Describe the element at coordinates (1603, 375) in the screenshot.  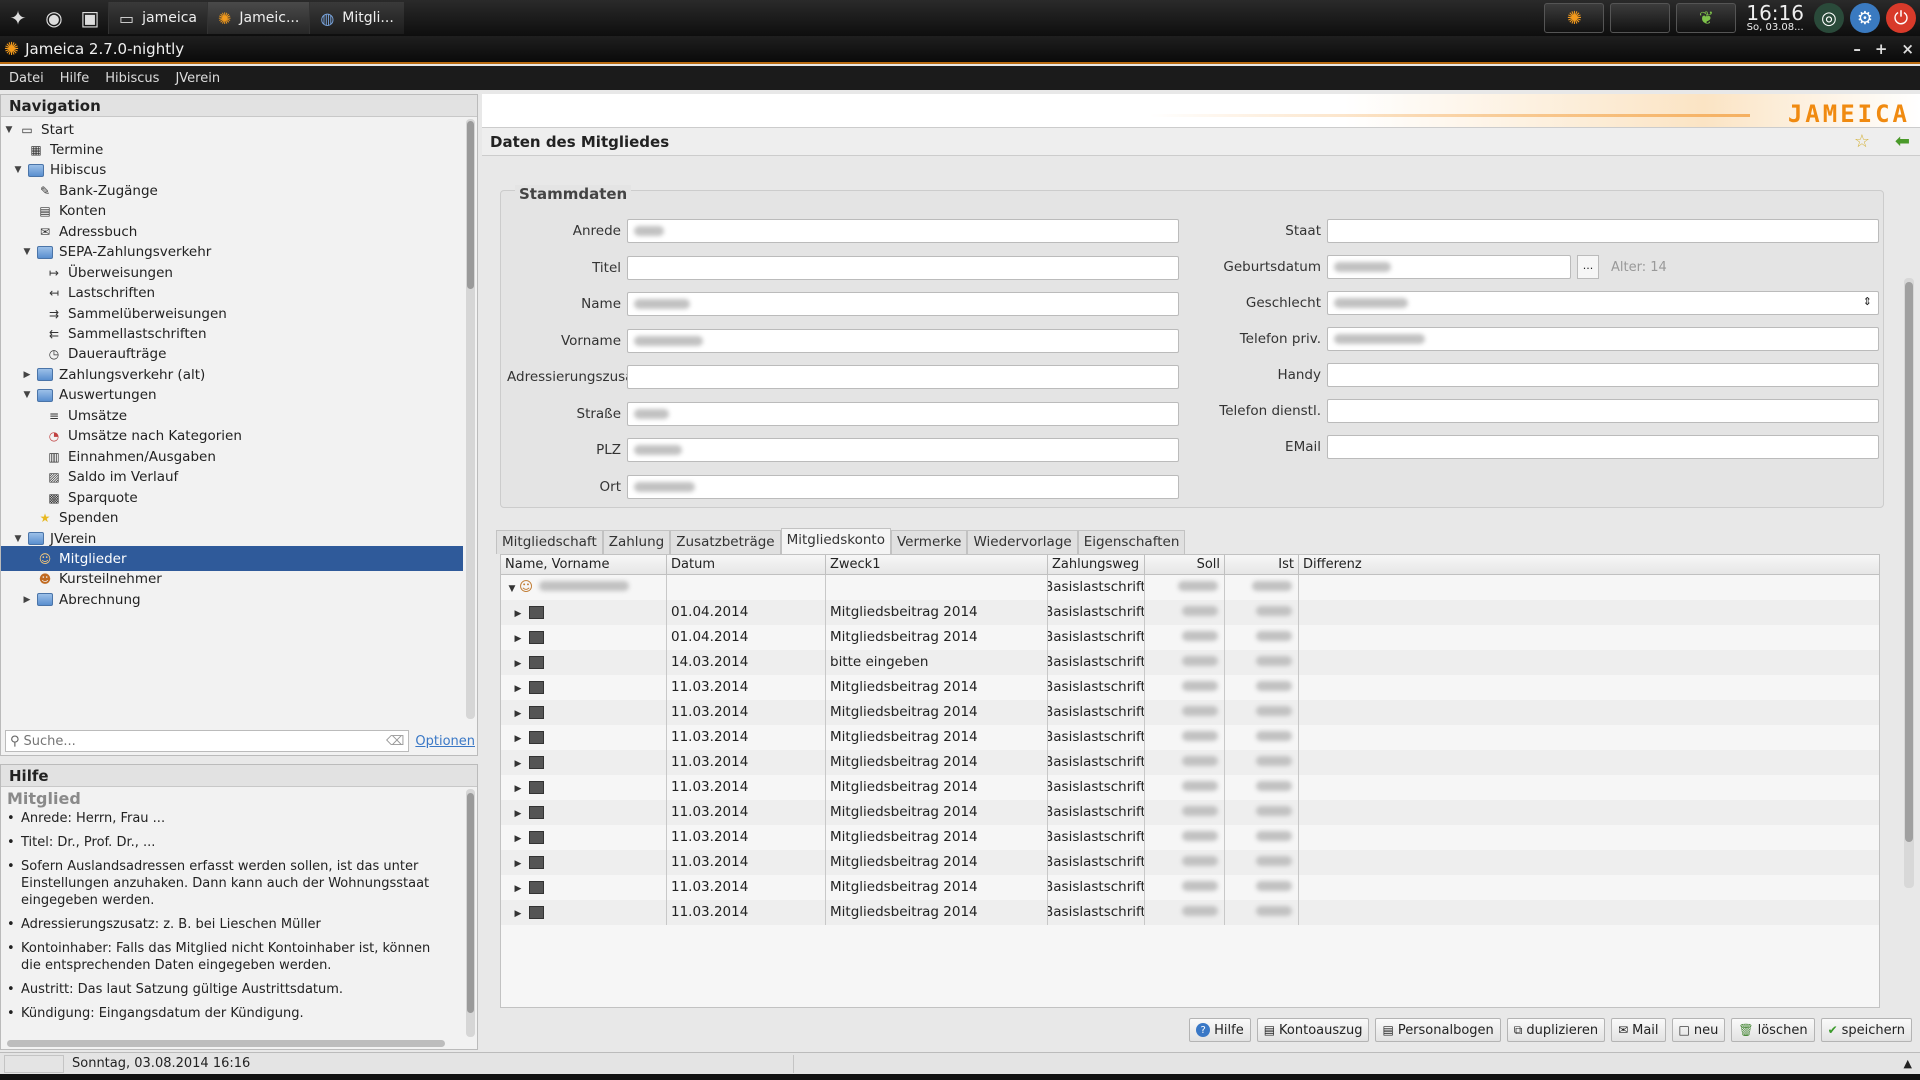
I see `field-handy-input` at that location.